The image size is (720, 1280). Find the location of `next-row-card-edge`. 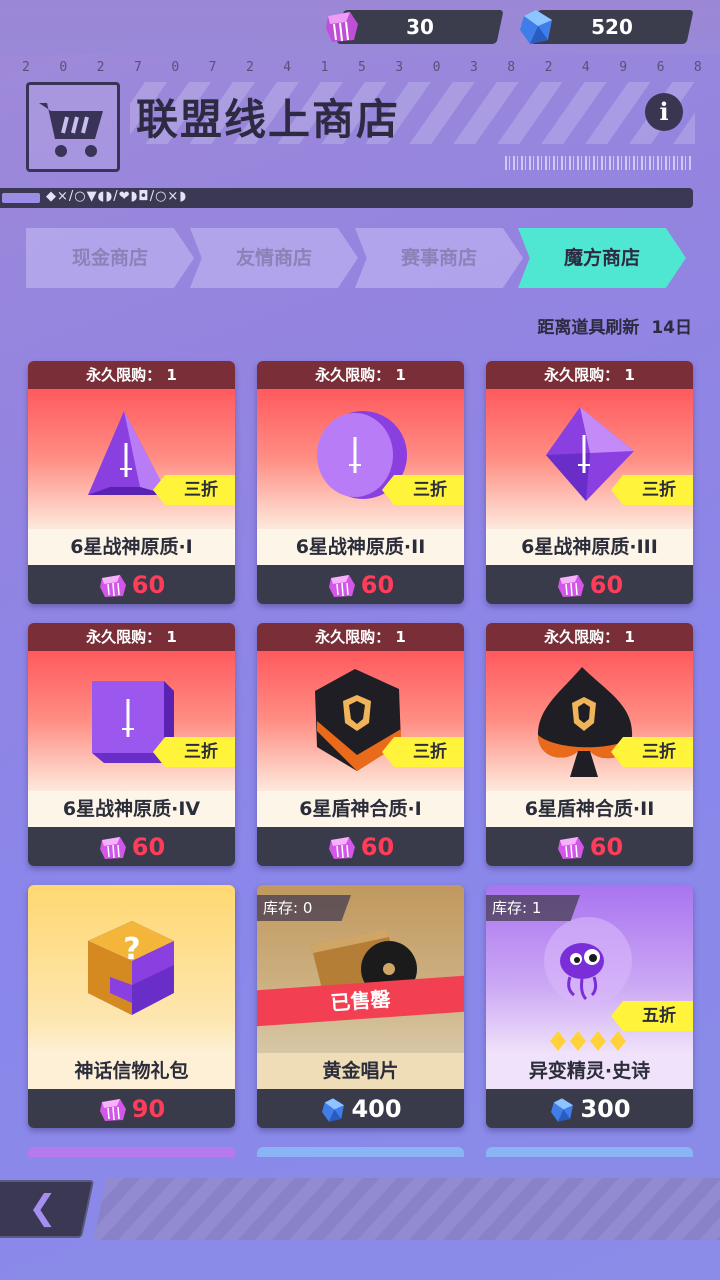

next-row-card-edge is located at coordinates (360, 1152).